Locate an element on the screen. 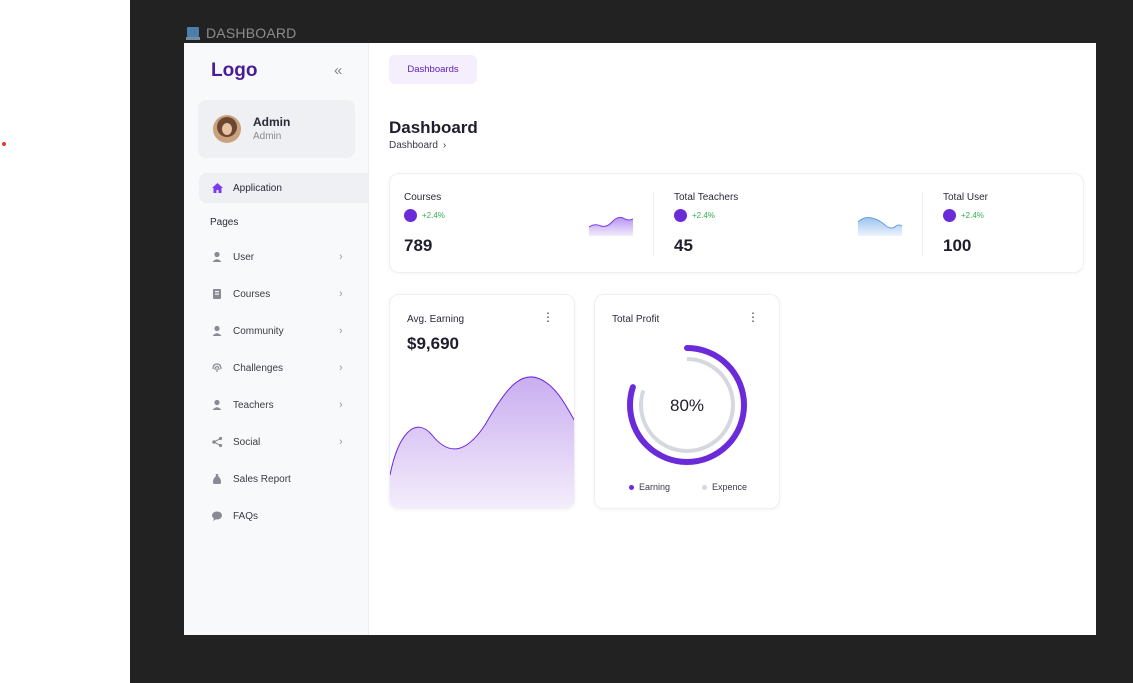 The image size is (1133, 683). sidebar-item-label: FAQs is located at coordinates (246, 516).